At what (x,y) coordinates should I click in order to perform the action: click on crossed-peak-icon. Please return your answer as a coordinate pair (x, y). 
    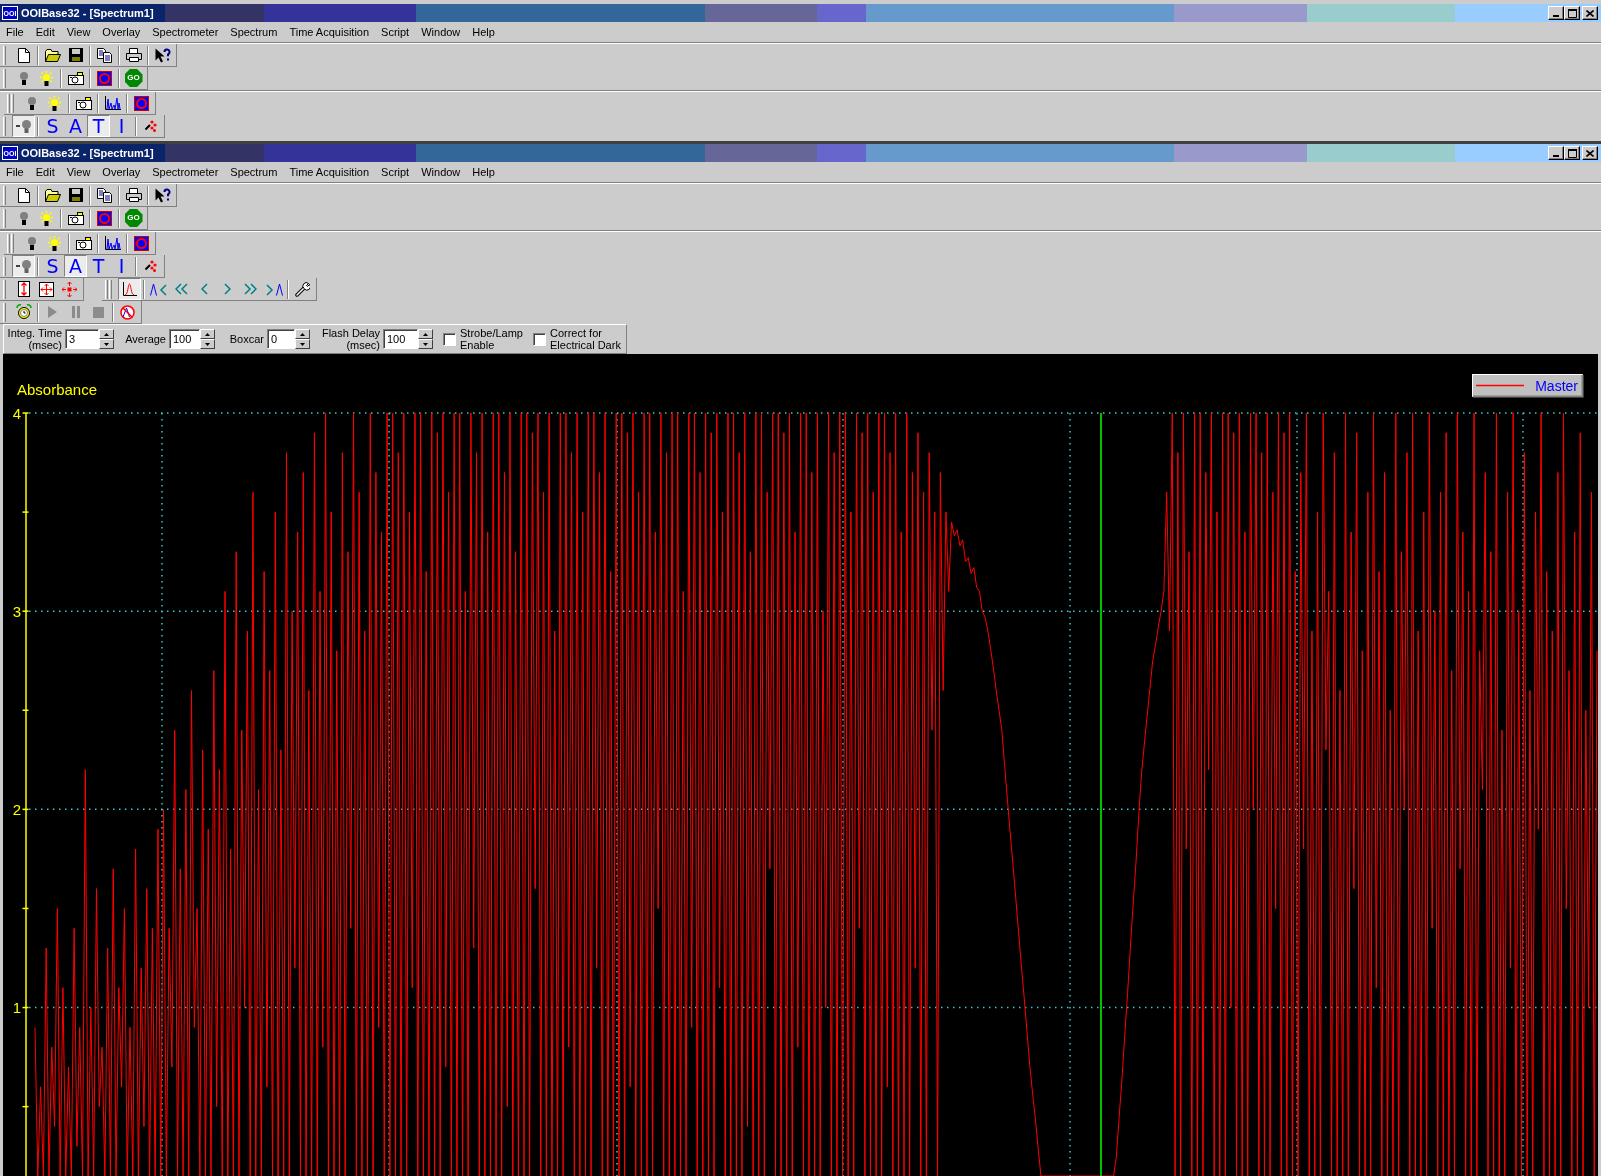
    Looking at the image, I should click on (127, 312).